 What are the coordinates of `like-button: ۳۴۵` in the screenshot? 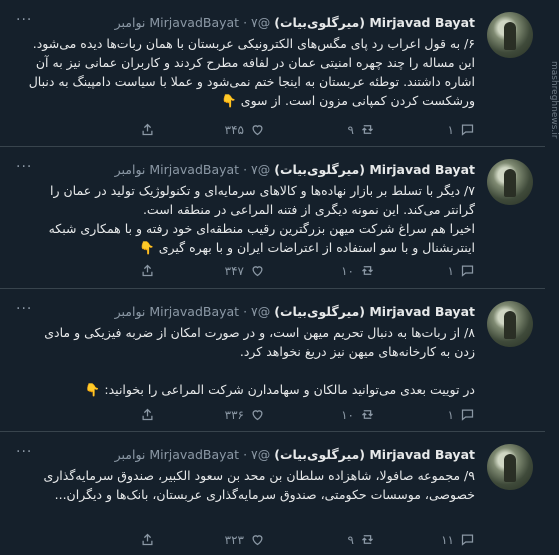 It's located at (245, 129).